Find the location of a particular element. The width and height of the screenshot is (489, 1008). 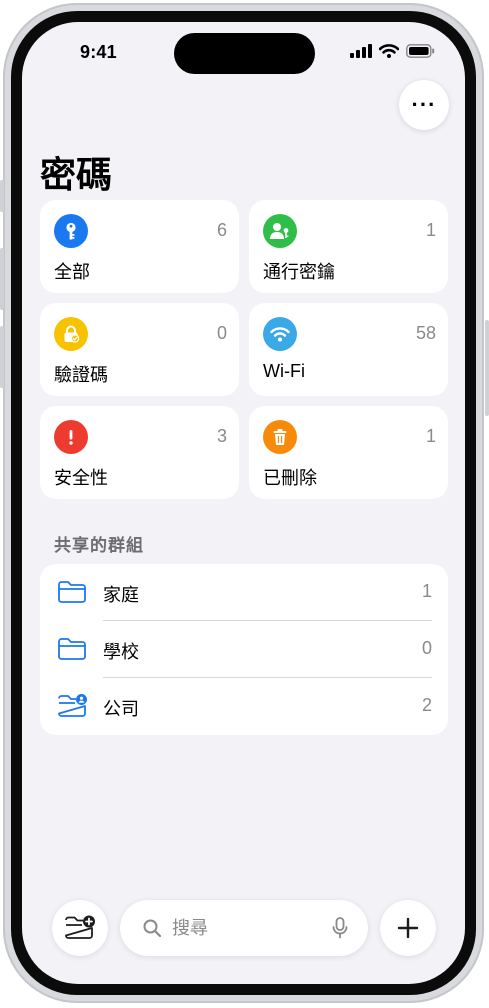

category-count: 6 is located at coordinates (221, 230).